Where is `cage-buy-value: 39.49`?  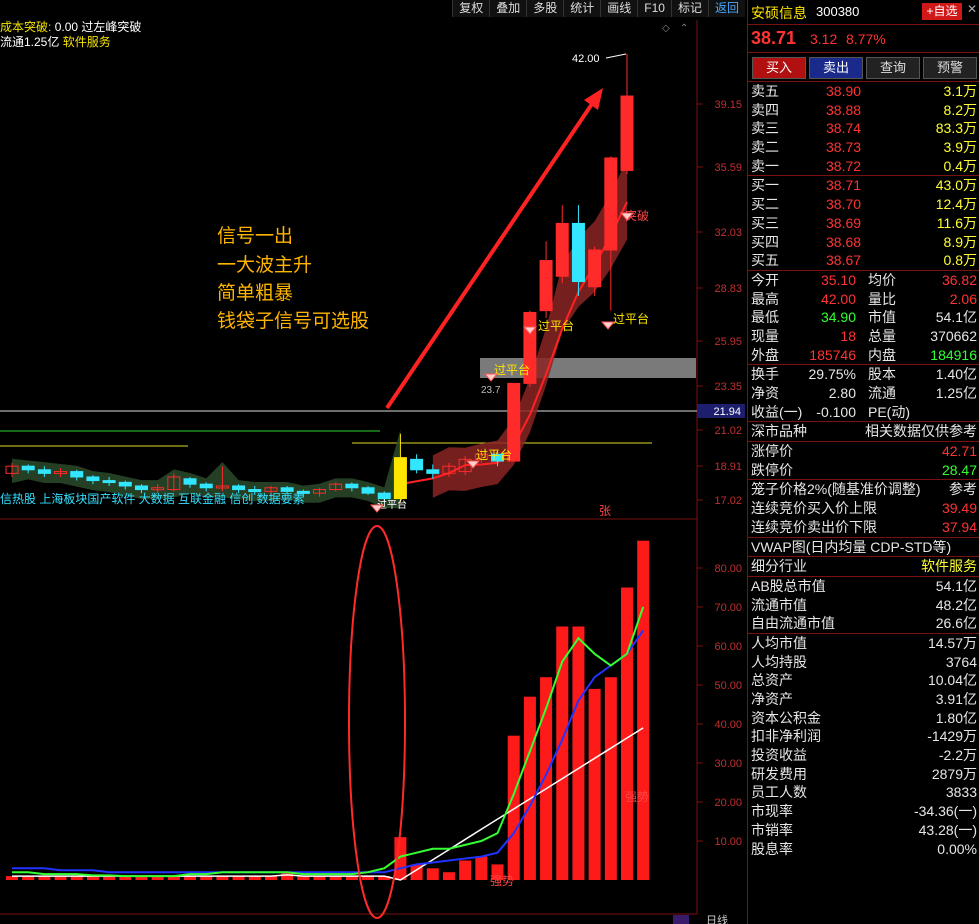
cage-buy-value: 39.49 is located at coordinates (959, 508).